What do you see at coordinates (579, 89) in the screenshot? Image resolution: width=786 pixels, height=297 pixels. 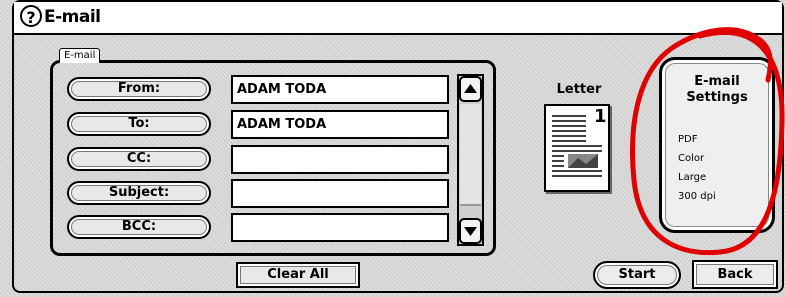 I see `paper-size-label: Letter` at bounding box center [579, 89].